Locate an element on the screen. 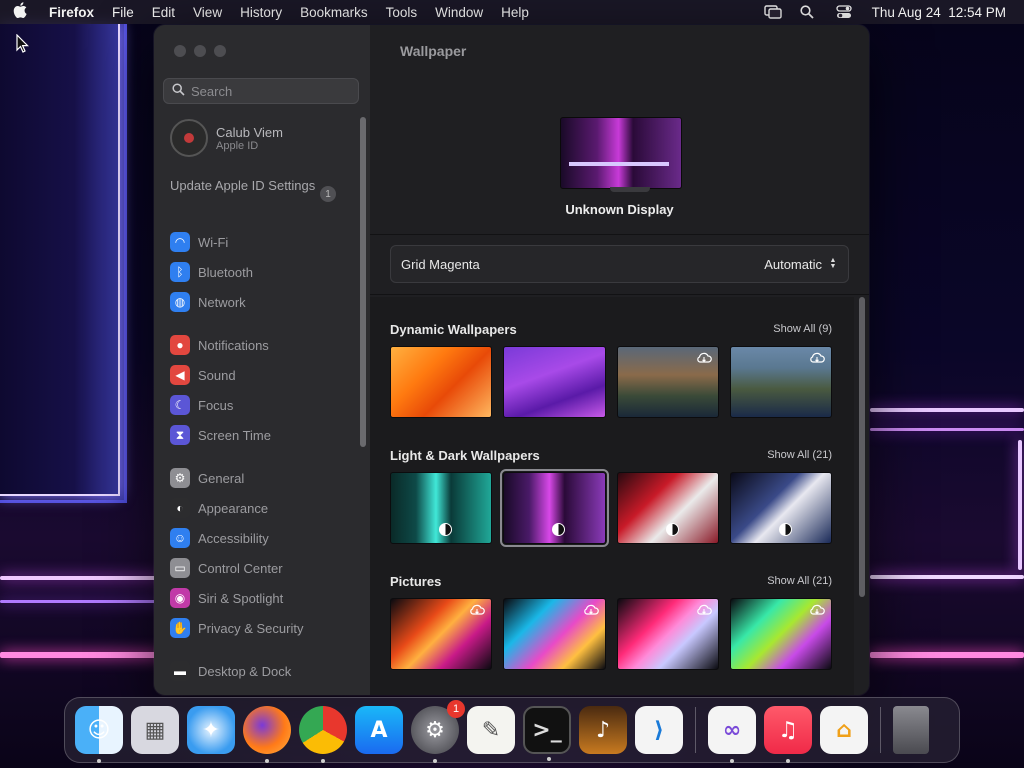 The image size is (1024, 768). menu-help: Help is located at coordinates (515, 12).